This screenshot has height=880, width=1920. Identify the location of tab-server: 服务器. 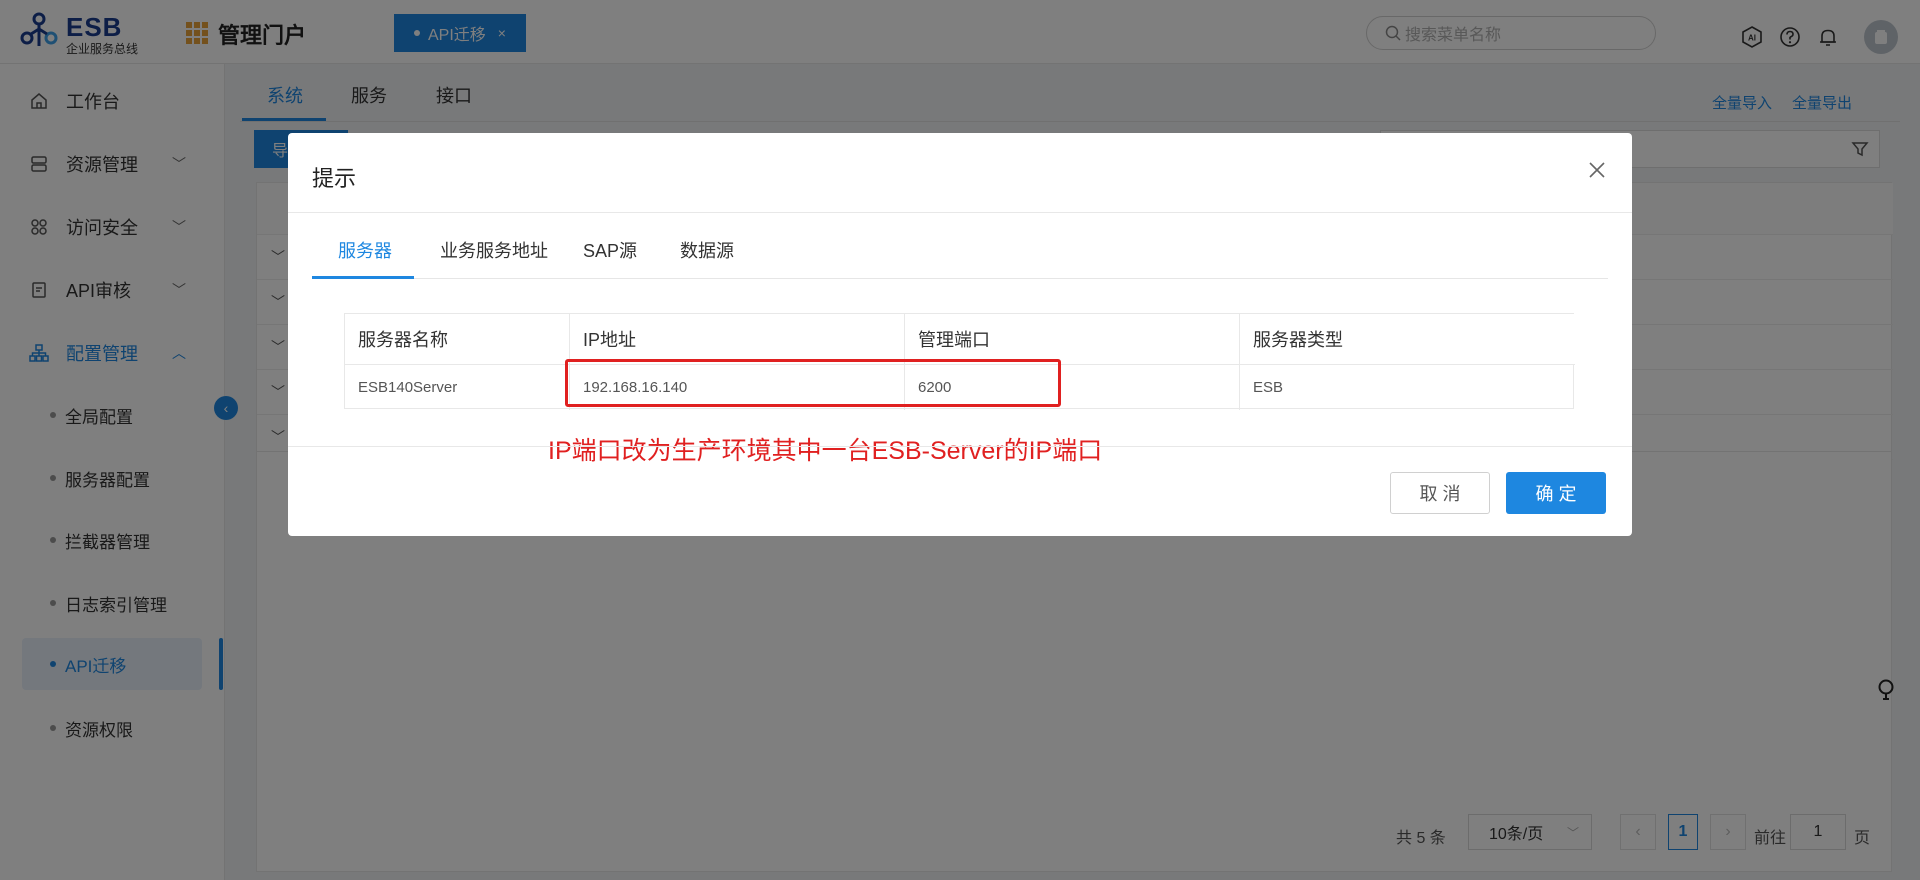
(365, 250).